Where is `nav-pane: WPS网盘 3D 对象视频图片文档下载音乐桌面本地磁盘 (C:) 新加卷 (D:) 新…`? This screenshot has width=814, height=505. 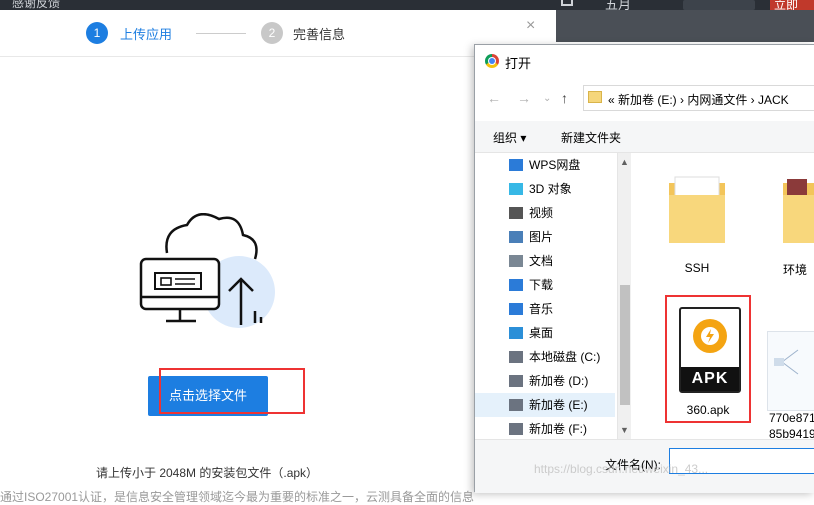 nav-pane: WPS网盘 3D 对象视频图片文档下载音乐桌面本地磁盘 (C:) 新加卷 (D:) 新… is located at coordinates (553, 296).